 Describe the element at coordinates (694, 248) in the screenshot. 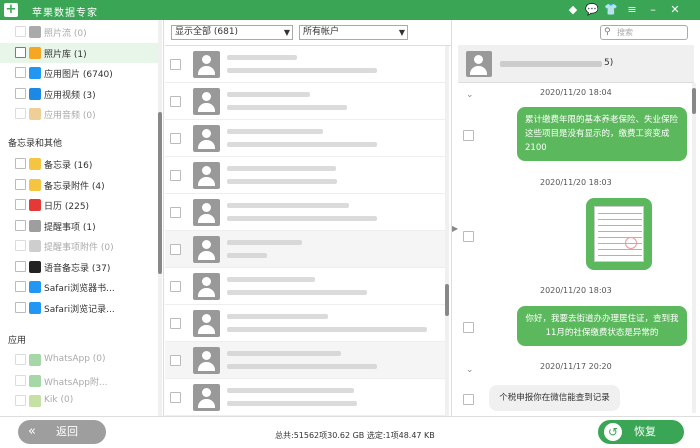

I see `conversation-scrollbar` at that location.